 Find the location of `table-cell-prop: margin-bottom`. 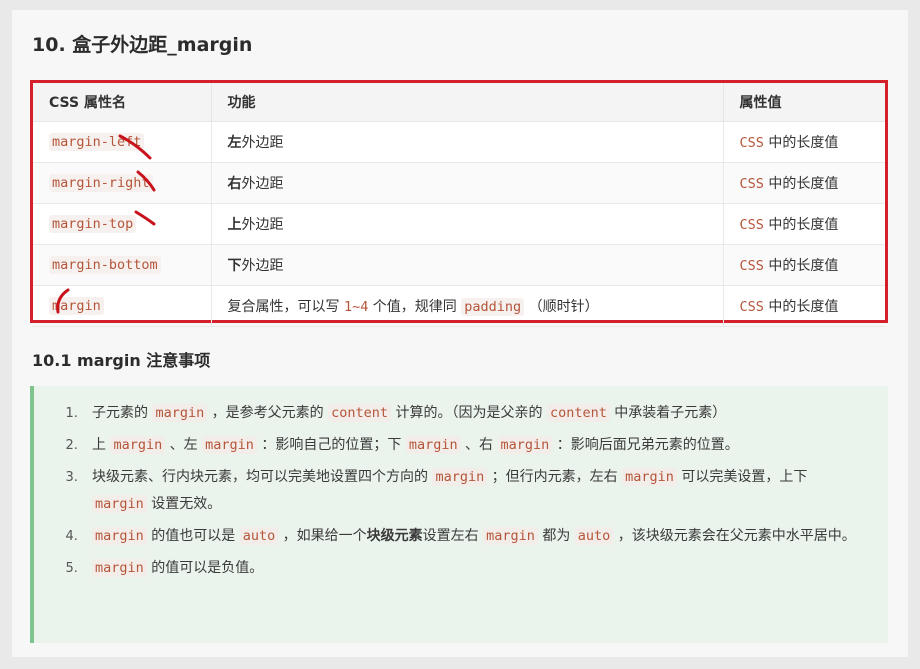

table-cell-prop: margin-bottom is located at coordinates (122, 265).